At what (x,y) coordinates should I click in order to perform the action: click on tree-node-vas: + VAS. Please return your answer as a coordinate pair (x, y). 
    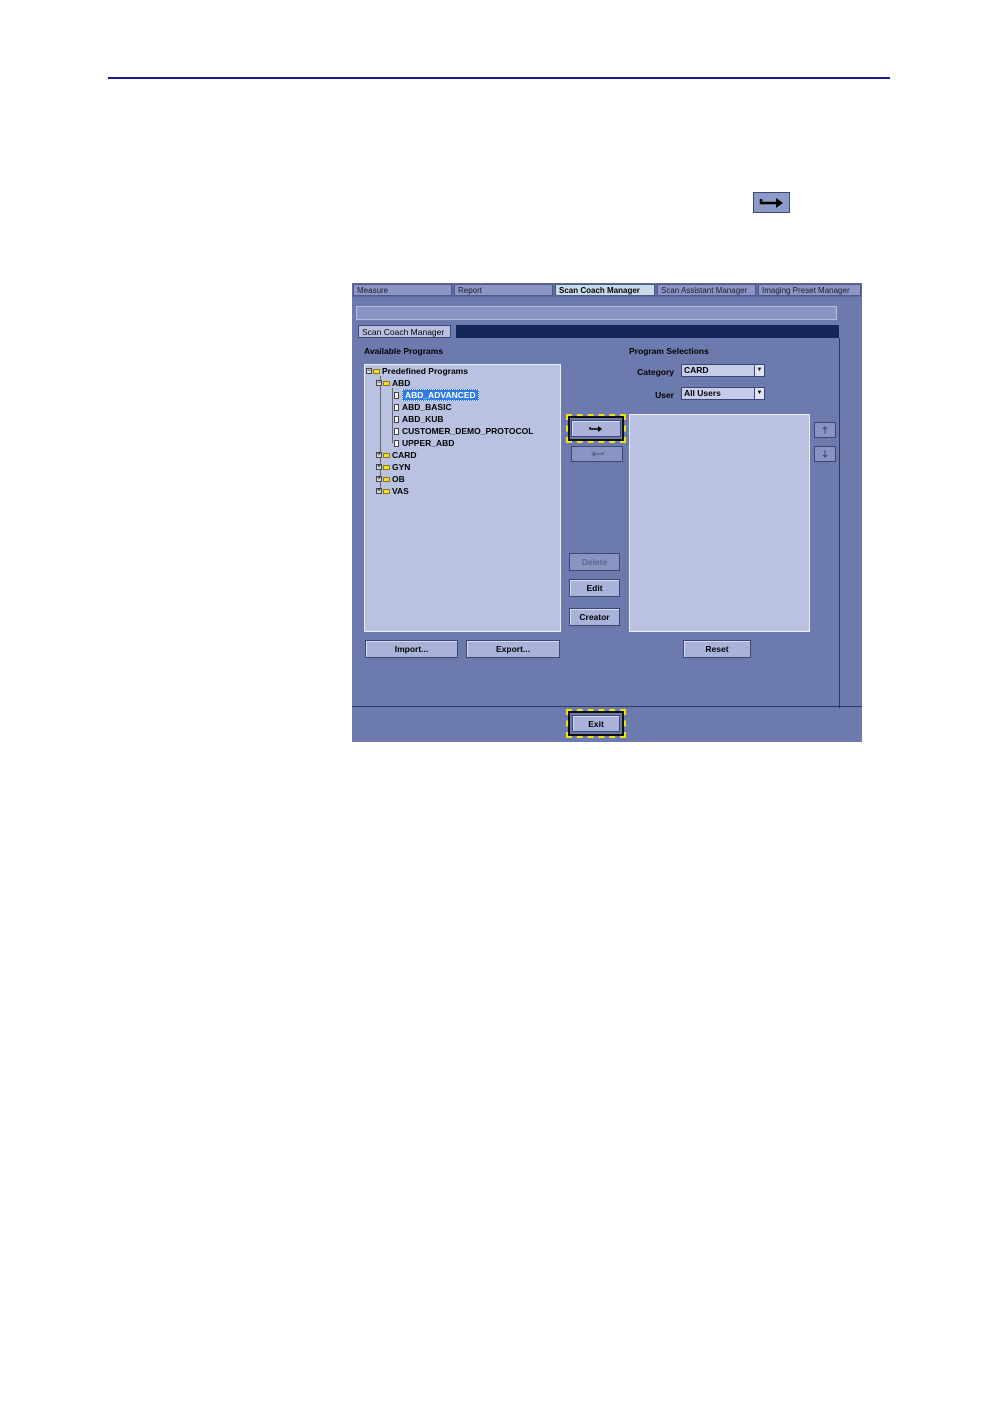
    Looking at the image, I should click on (392, 491).